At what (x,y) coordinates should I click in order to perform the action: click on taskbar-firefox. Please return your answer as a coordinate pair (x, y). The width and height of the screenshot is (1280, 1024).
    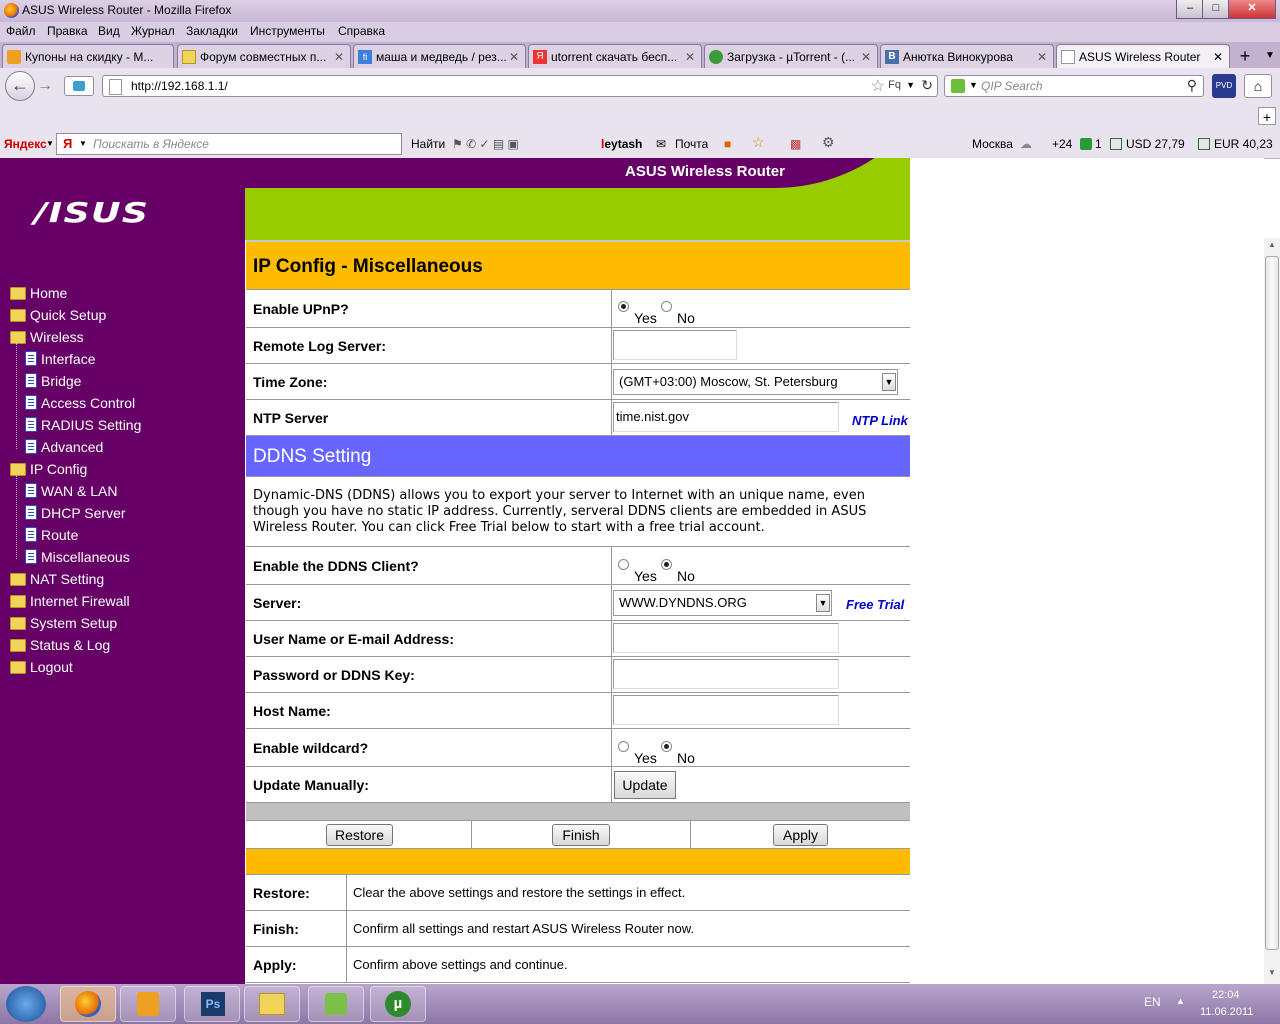
    Looking at the image, I should click on (88, 1004).